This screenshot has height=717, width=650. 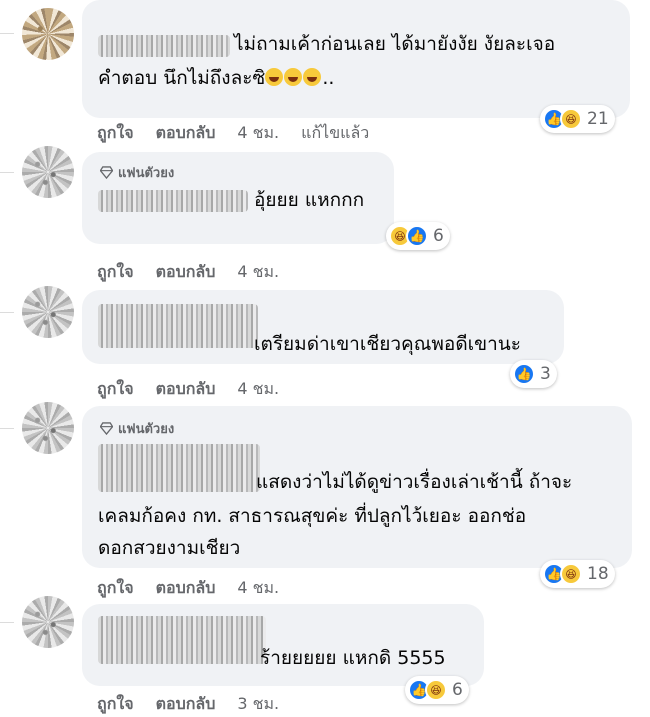 What do you see at coordinates (233, 133) in the screenshot?
I see `comment-actions: ถูกใจ ตอบกลับ 4 ชม. แก้ไขแล้ว` at bounding box center [233, 133].